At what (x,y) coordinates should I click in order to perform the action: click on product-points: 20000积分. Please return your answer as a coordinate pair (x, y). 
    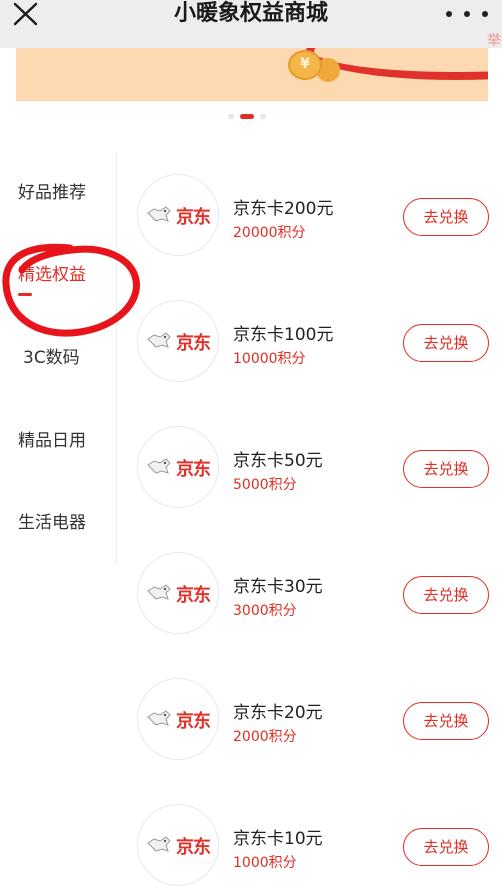
    Looking at the image, I should click on (269, 233).